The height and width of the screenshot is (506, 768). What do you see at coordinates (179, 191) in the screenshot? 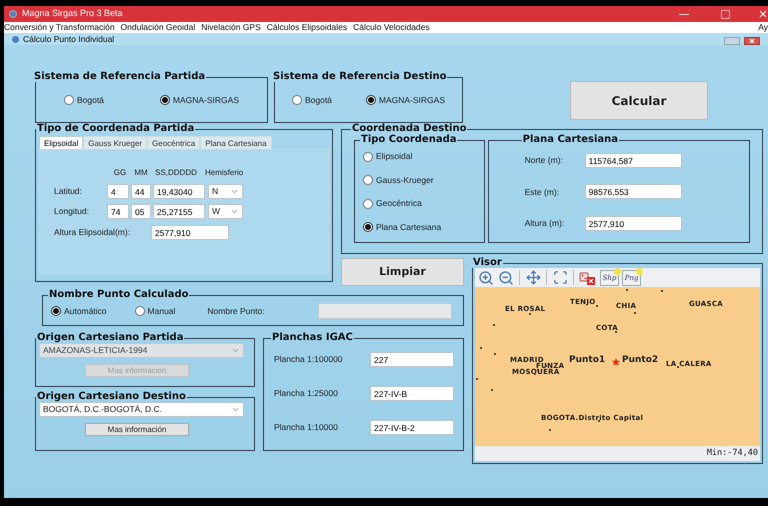
I see `text-field: 19,43040` at bounding box center [179, 191].